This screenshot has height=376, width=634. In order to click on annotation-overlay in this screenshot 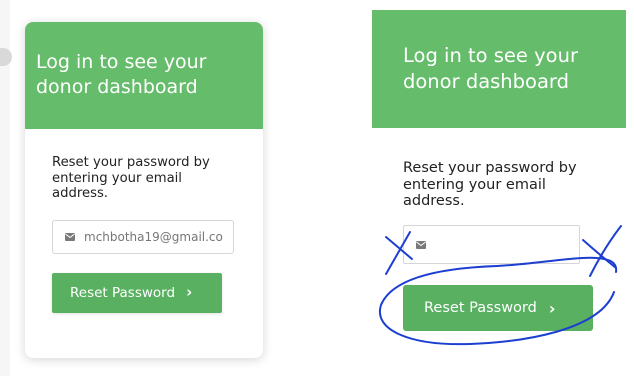, I will do `click(500, 285)`.